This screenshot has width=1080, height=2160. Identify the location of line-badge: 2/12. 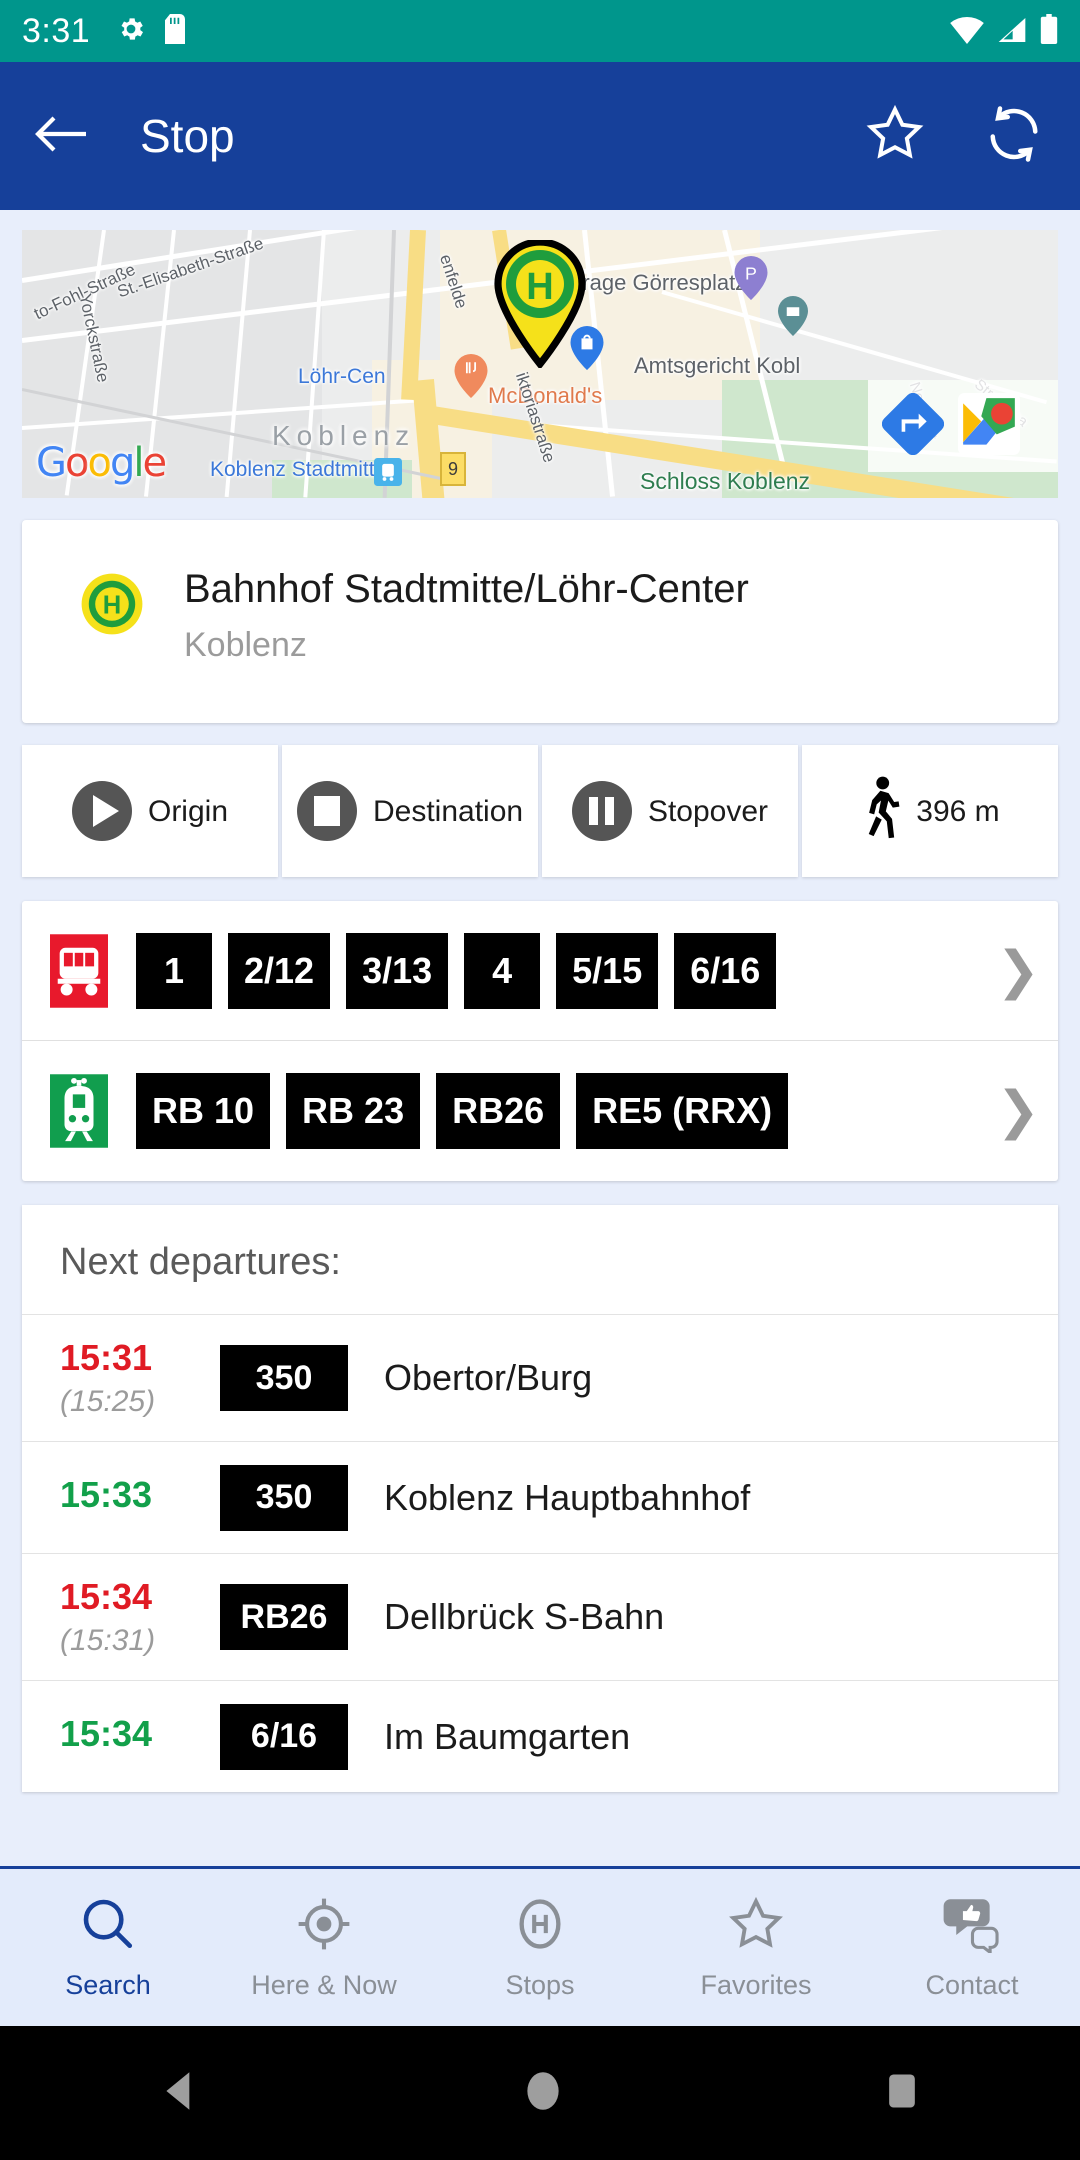
(279, 970).